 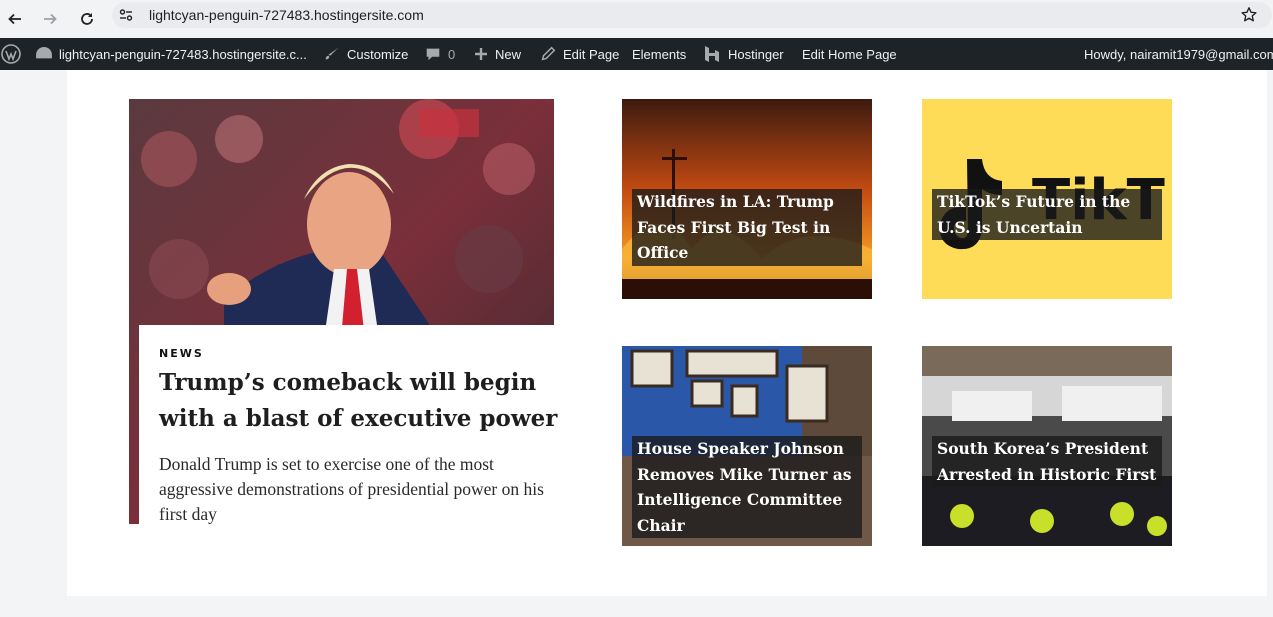 What do you see at coordinates (548, 53) in the screenshot?
I see `pencil-icon` at bounding box center [548, 53].